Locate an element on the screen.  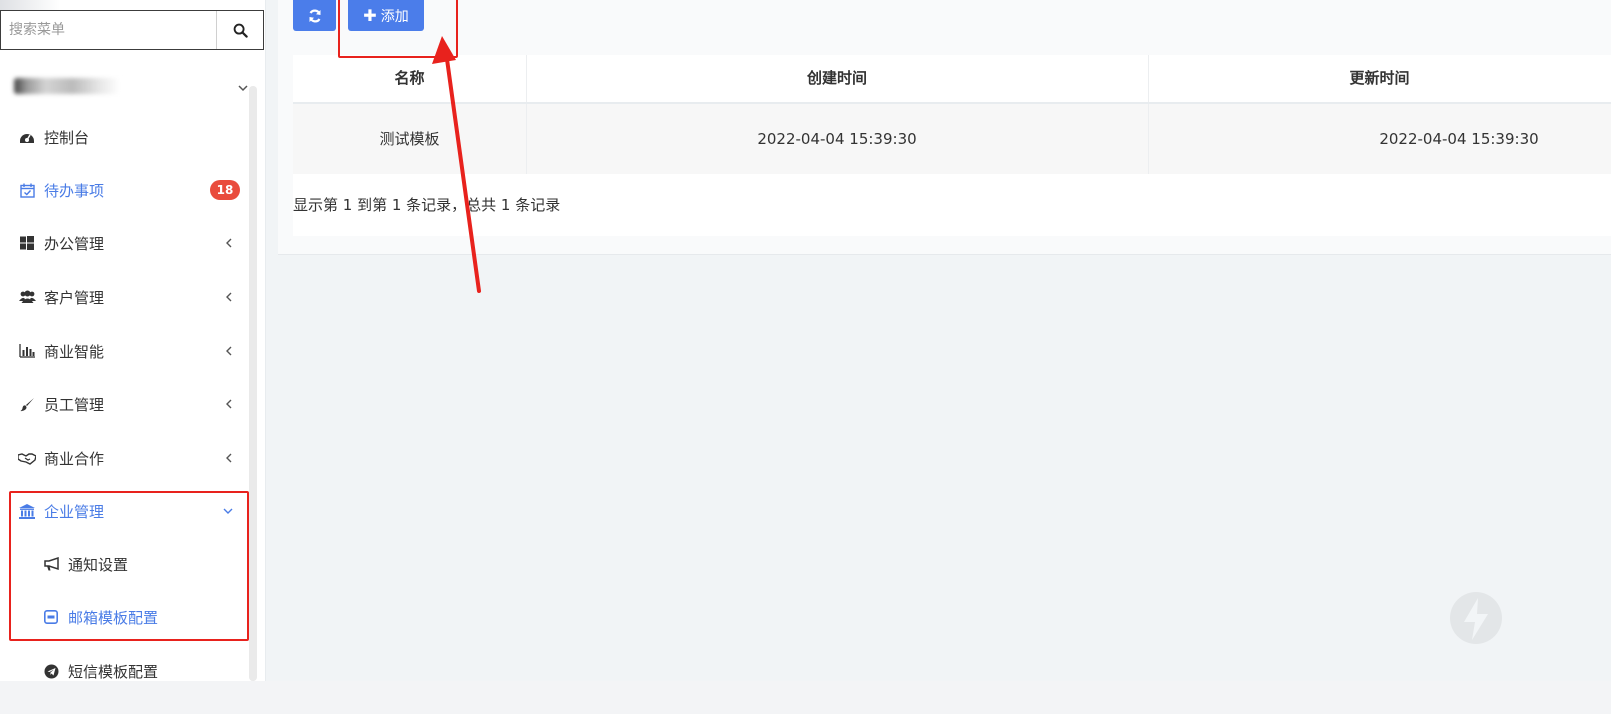
users-icon is located at coordinates (27, 297).